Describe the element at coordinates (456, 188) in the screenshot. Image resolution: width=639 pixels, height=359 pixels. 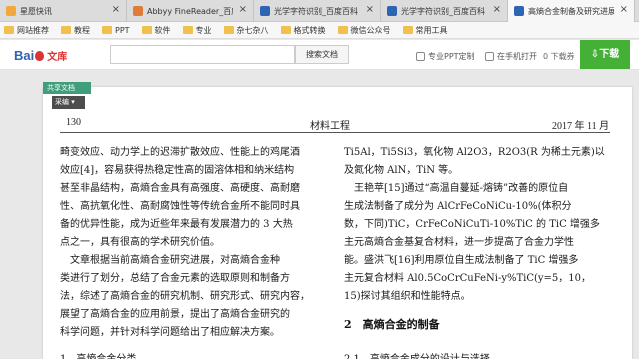
I see `text-line: 王艳苹[15]通过“高温自蔓延-熔铸”改善的原位自` at that location.